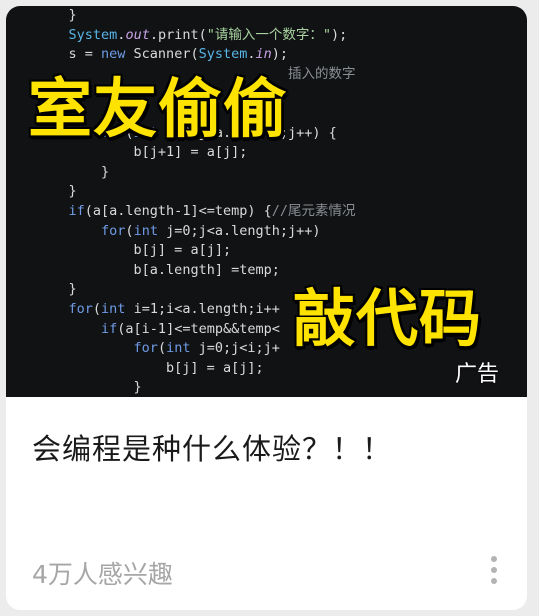  What do you see at coordinates (267, 447) in the screenshot?
I see `ad-title: 会编程是种什么体验？！！` at bounding box center [267, 447].